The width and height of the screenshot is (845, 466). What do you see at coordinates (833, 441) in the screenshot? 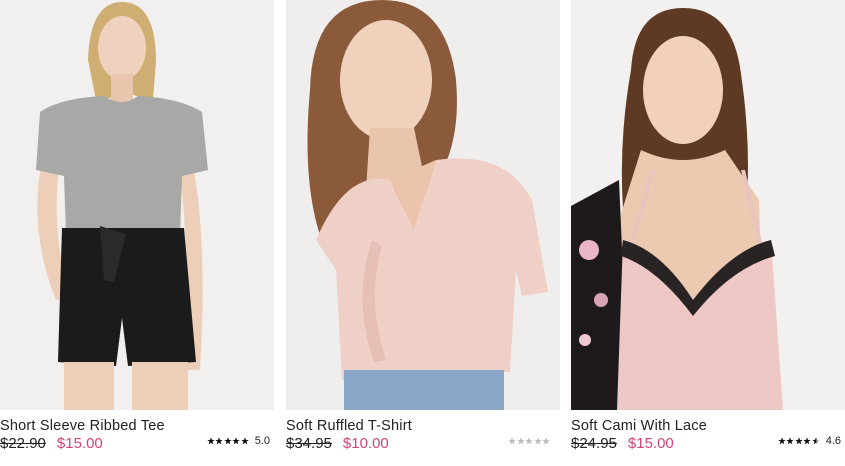
I see `rating-value: 4.6` at bounding box center [833, 441].